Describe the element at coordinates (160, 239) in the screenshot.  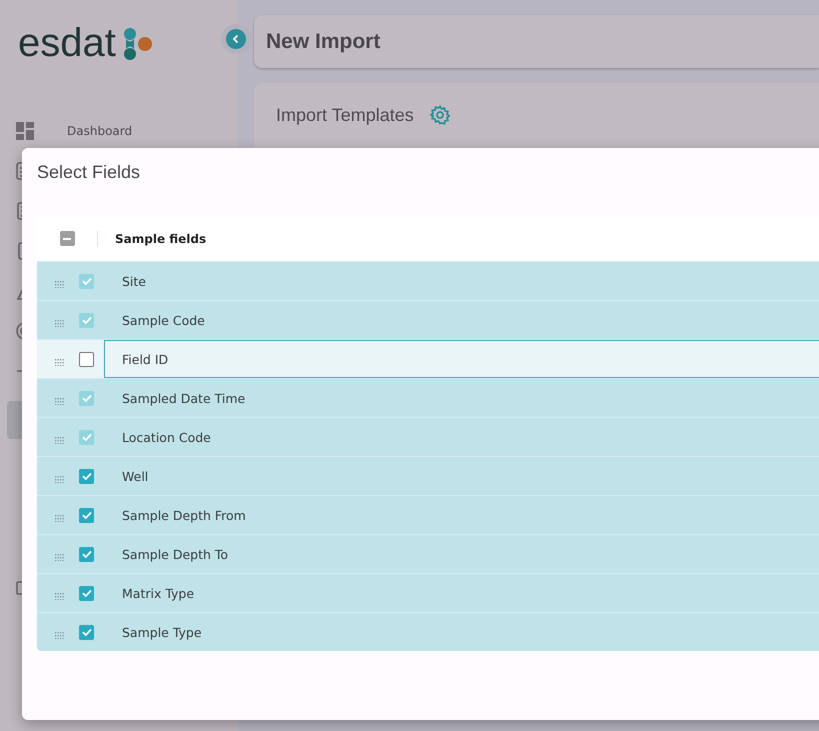
I see `column-header: Sample fields` at that location.